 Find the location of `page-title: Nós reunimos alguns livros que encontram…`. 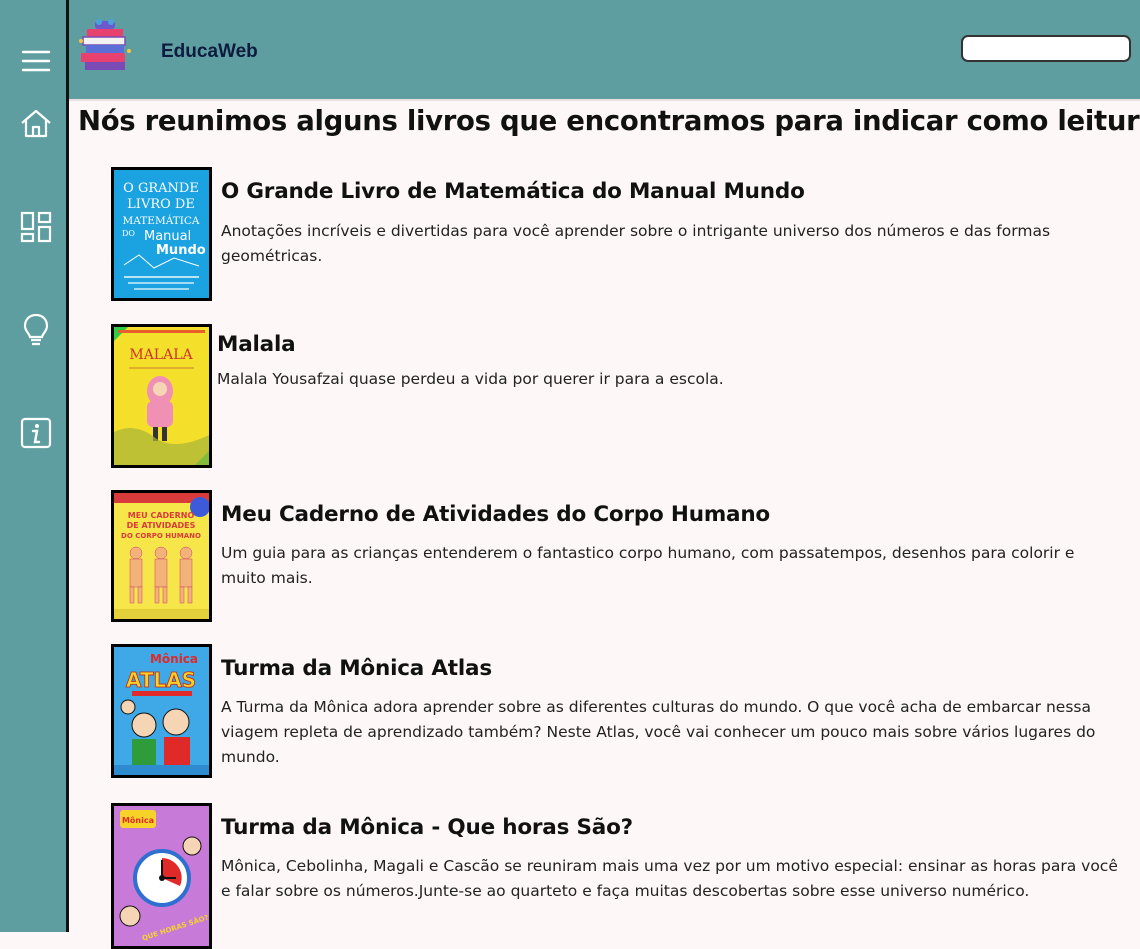

page-title: Nós reunimos alguns livros que encontram… is located at coordinates (609, 121).